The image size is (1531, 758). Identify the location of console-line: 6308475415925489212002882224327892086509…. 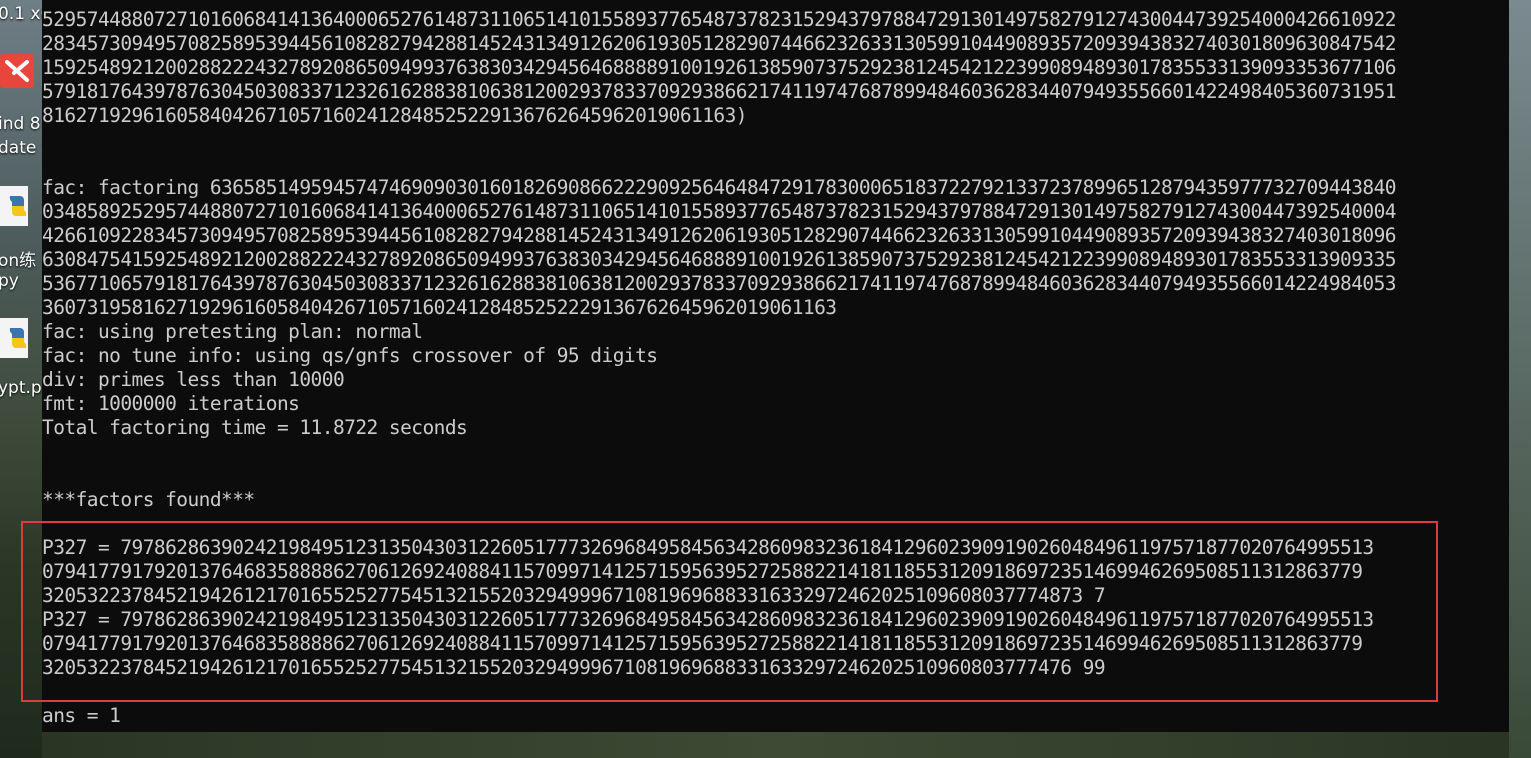
(719, 259).